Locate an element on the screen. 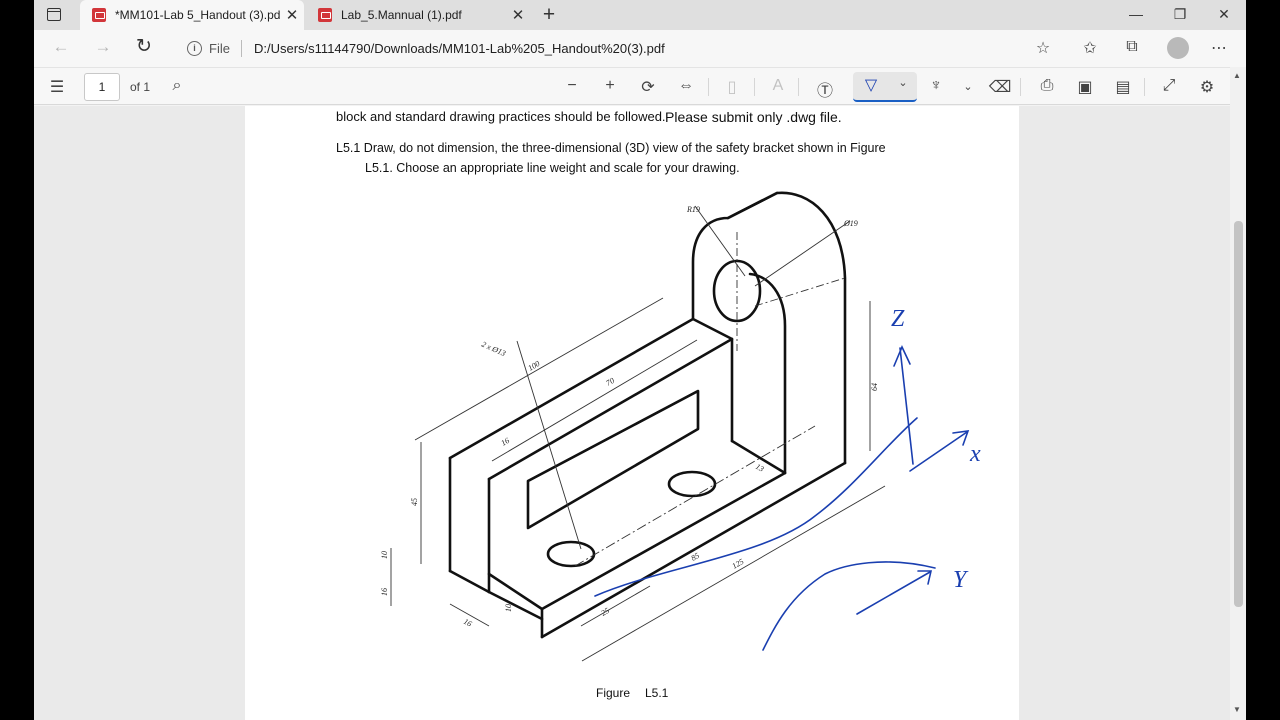 The width and height of the screenshot is (1280, 720). dim-16b: 16 is located at coordinates (384, 592).